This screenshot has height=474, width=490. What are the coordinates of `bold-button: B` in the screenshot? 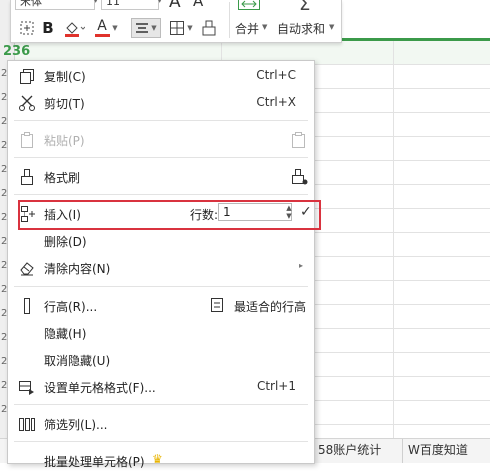 It's located at (48, 28).